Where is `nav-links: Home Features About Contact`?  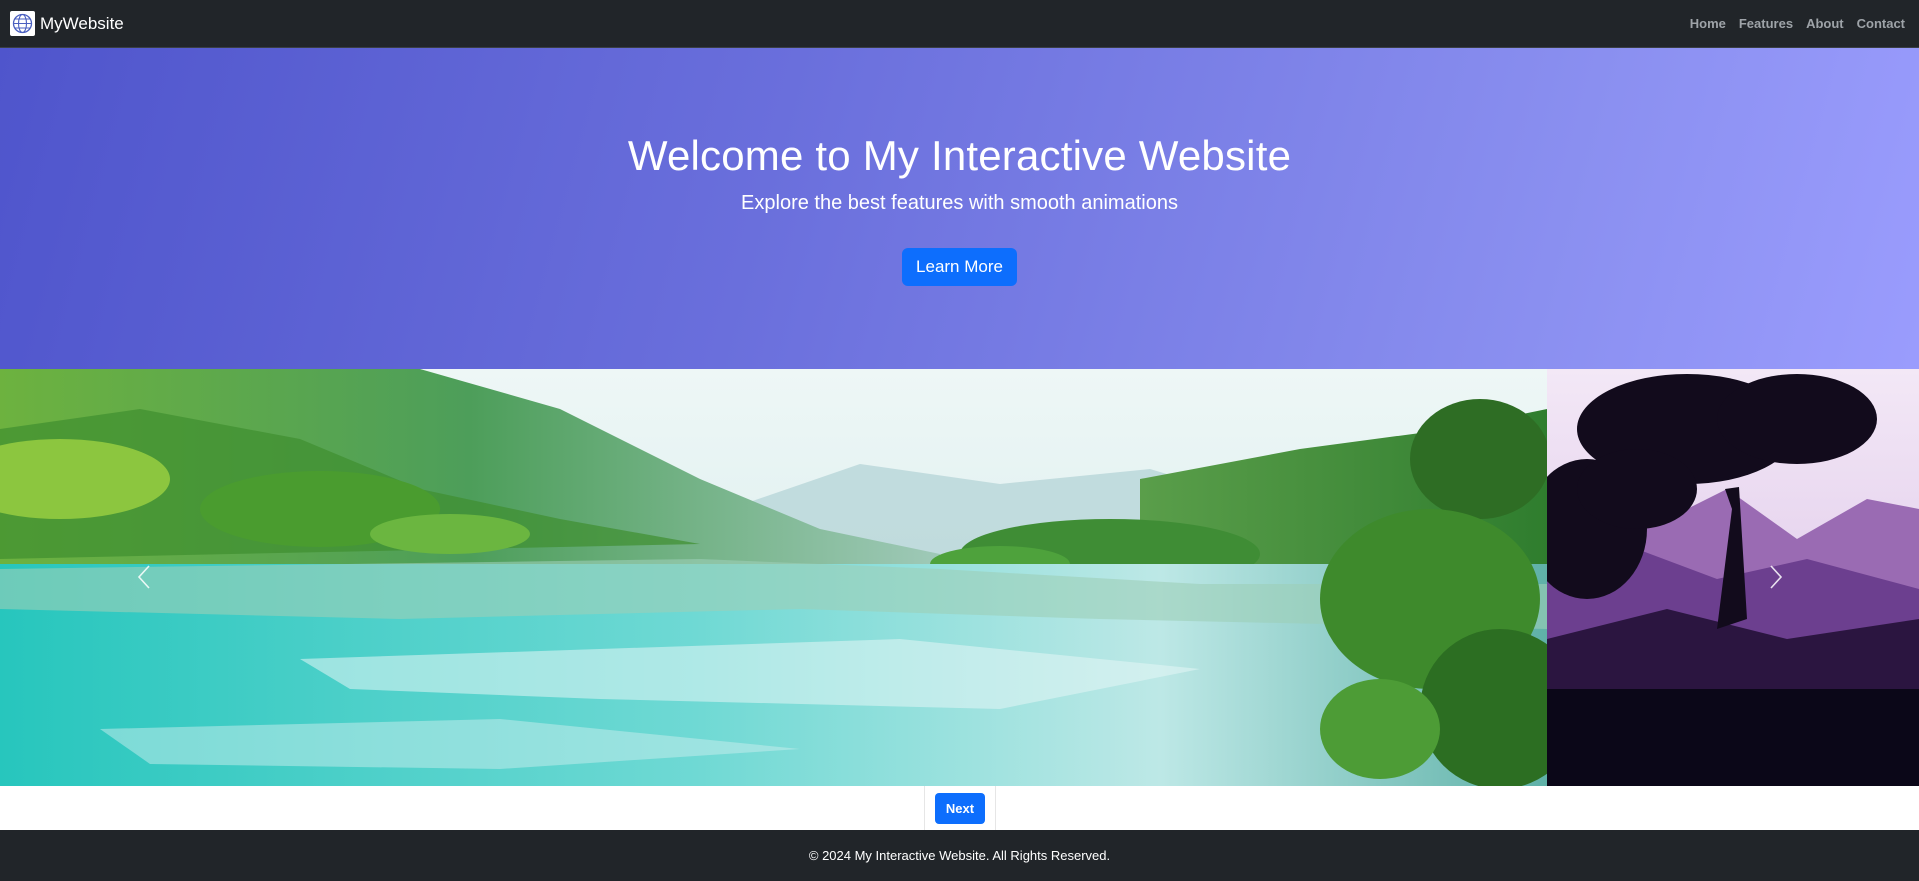 nav-links: Home Features About Contact is located at coordinates (1799, 23).